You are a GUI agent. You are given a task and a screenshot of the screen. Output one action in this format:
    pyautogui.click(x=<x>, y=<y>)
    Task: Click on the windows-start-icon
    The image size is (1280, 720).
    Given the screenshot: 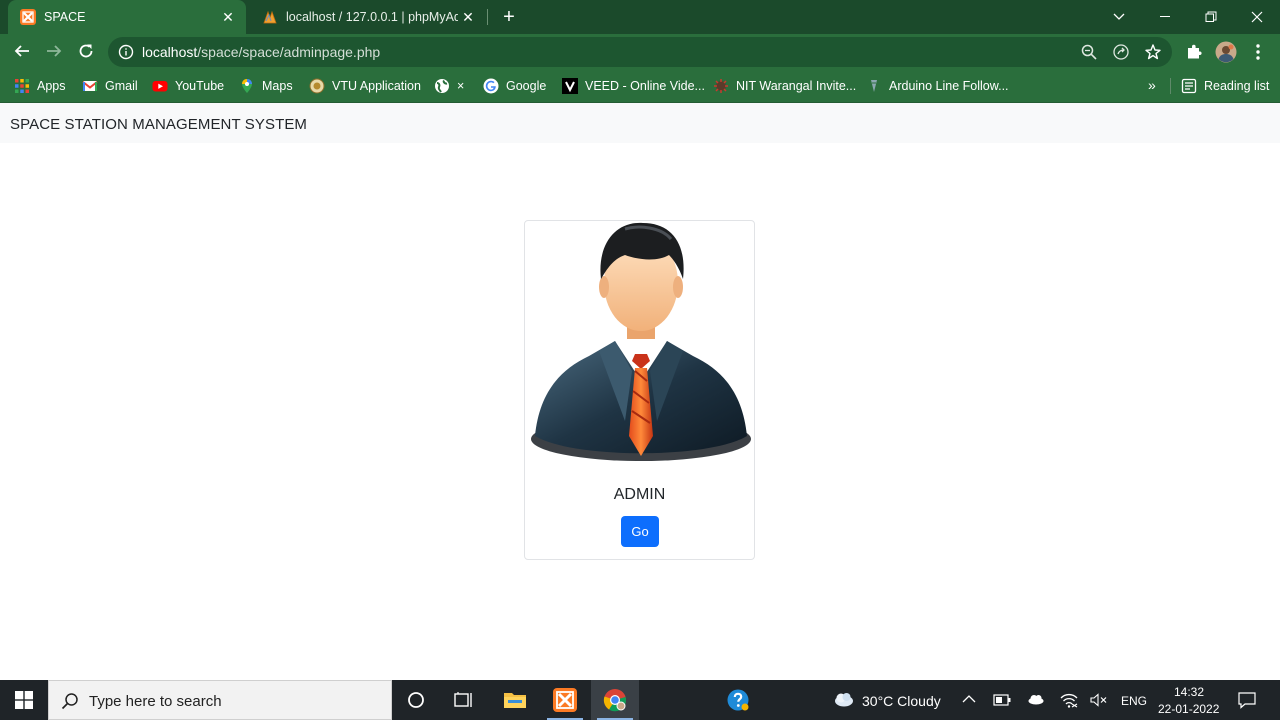 What is the action you would take?
    pyautogui.click(x=24, y=700)
    